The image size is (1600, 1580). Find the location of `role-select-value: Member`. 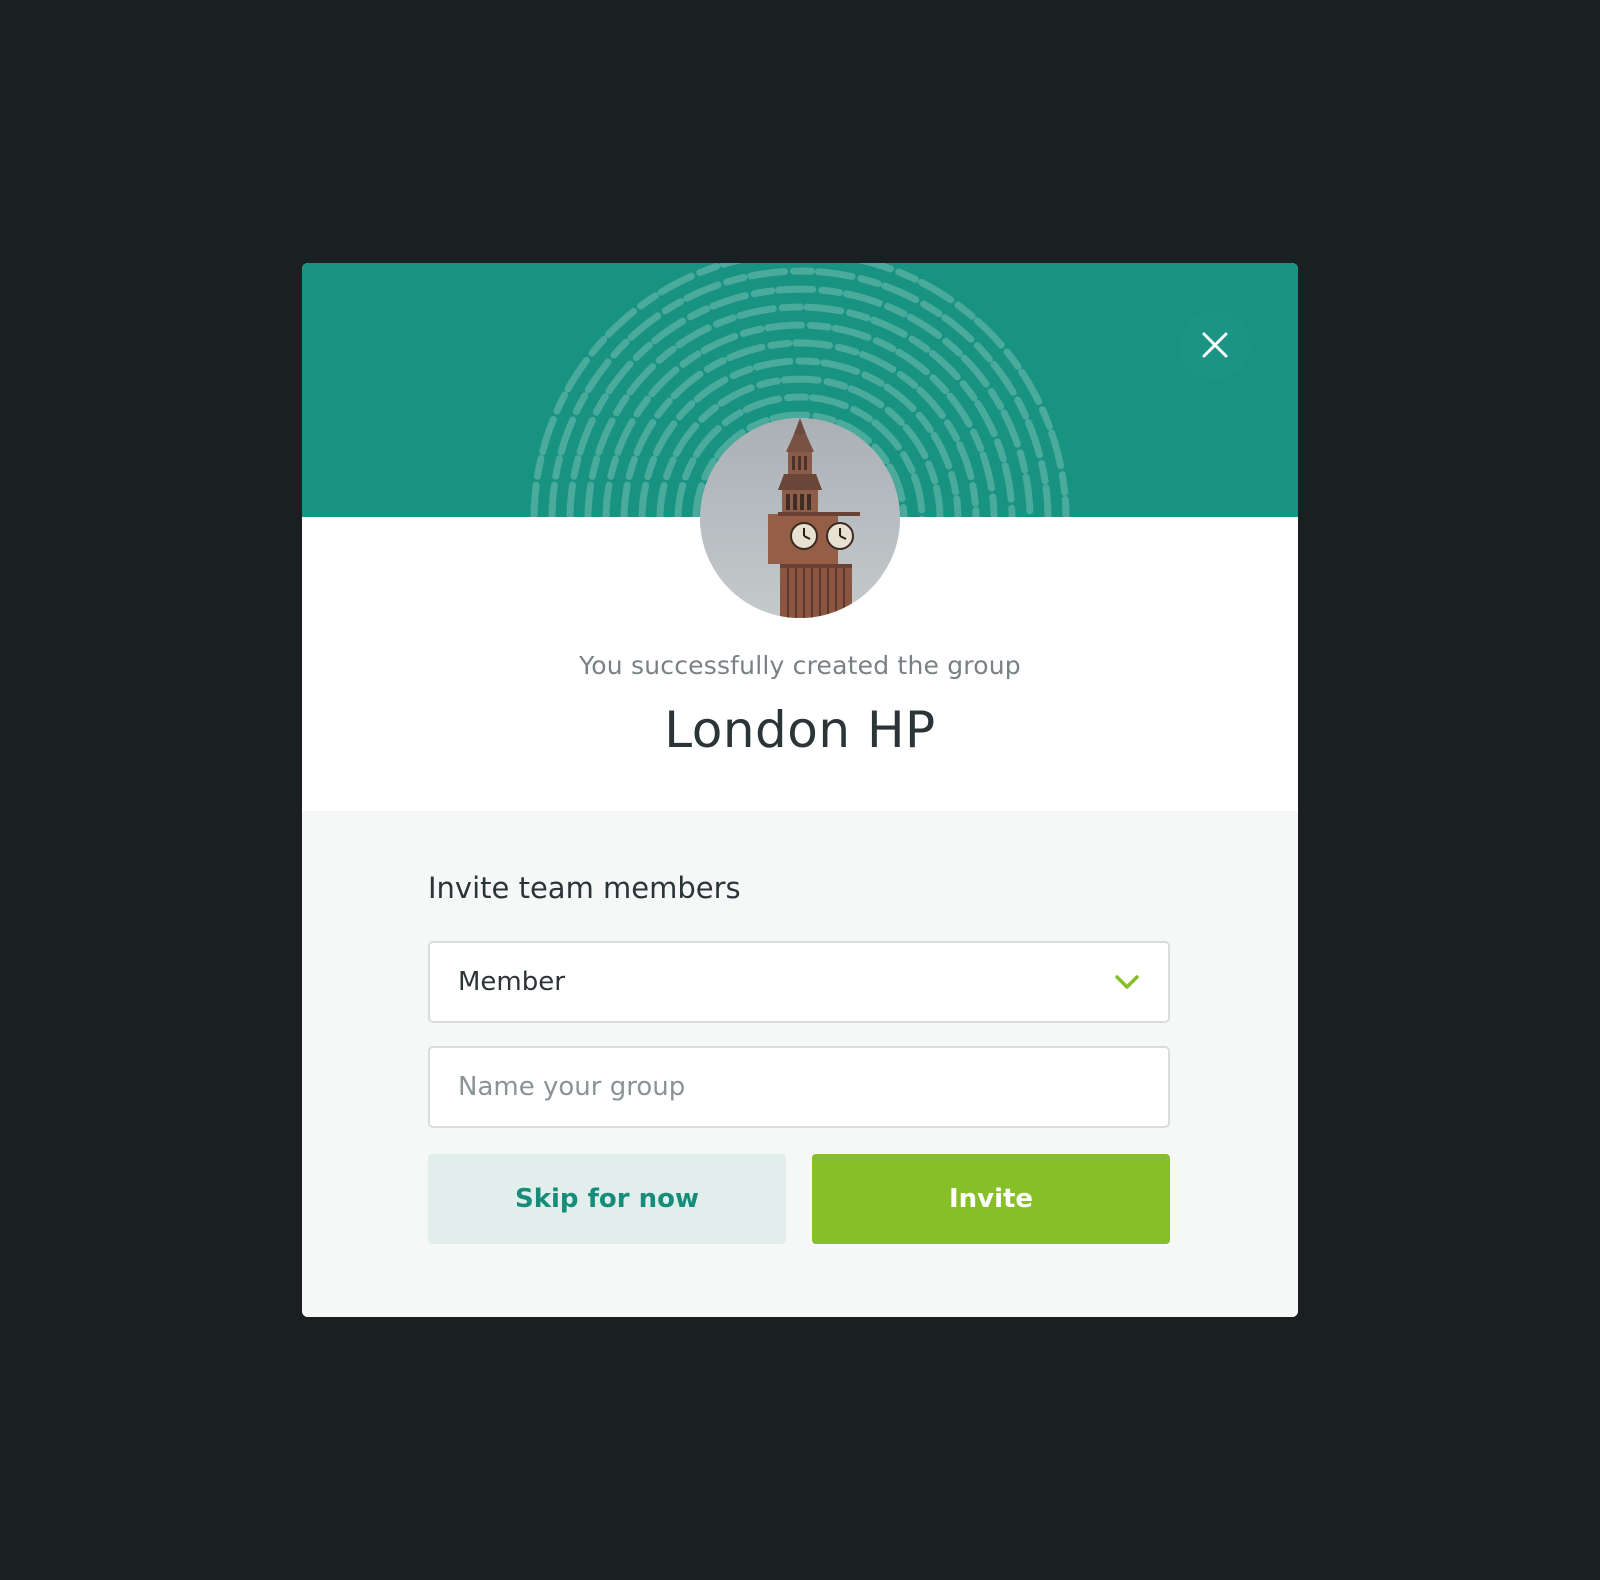

role-select-value: Member is located at coordinates (511, 982).